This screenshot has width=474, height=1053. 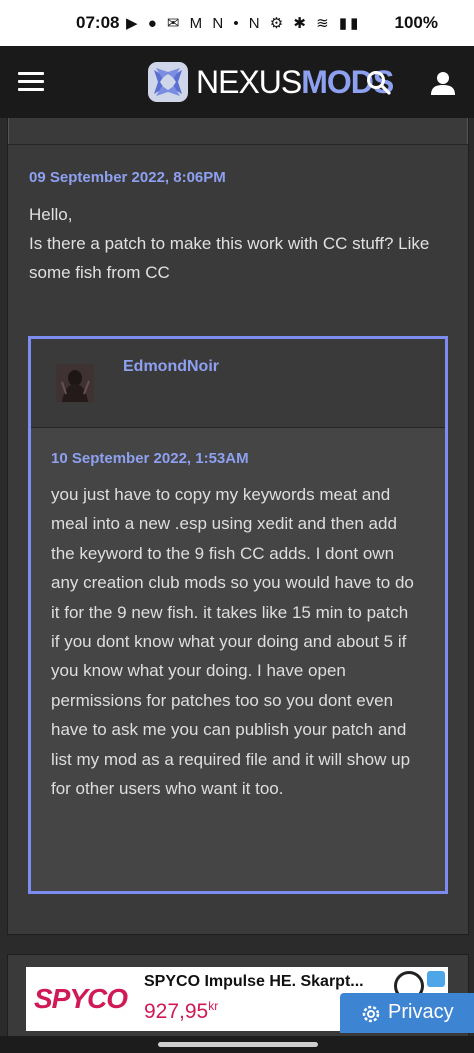 What do you see at coordinates (249, 82) in the screenshot?
I see `brand-nexus: NEXUS` at bounding box center [249, 82].